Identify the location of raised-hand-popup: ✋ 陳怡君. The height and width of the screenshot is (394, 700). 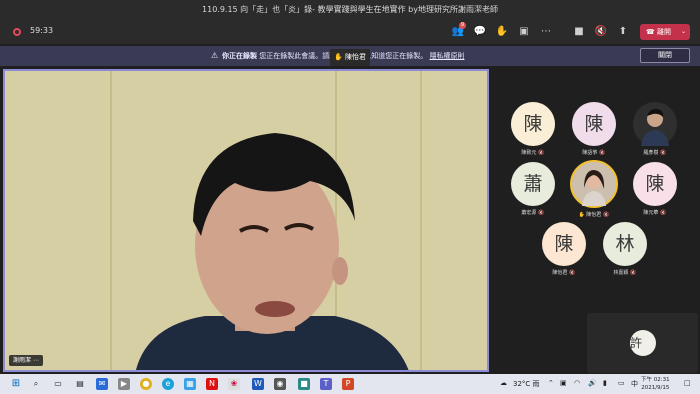
(350, 57).